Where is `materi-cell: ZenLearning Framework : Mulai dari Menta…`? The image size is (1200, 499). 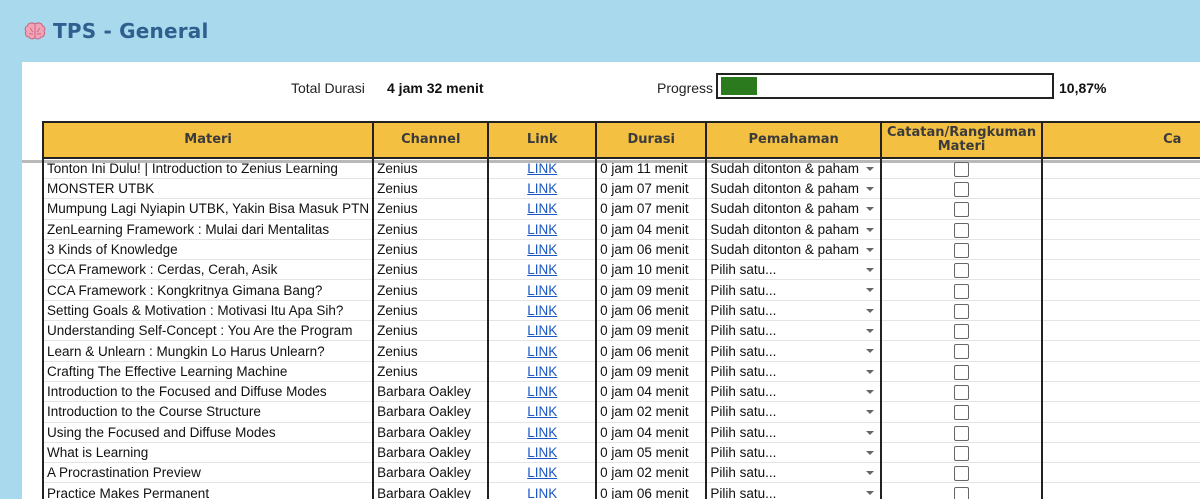
materi-cell: ZenLearning Framework : Mulai dari Menta… is located at coordinates (208, 229).